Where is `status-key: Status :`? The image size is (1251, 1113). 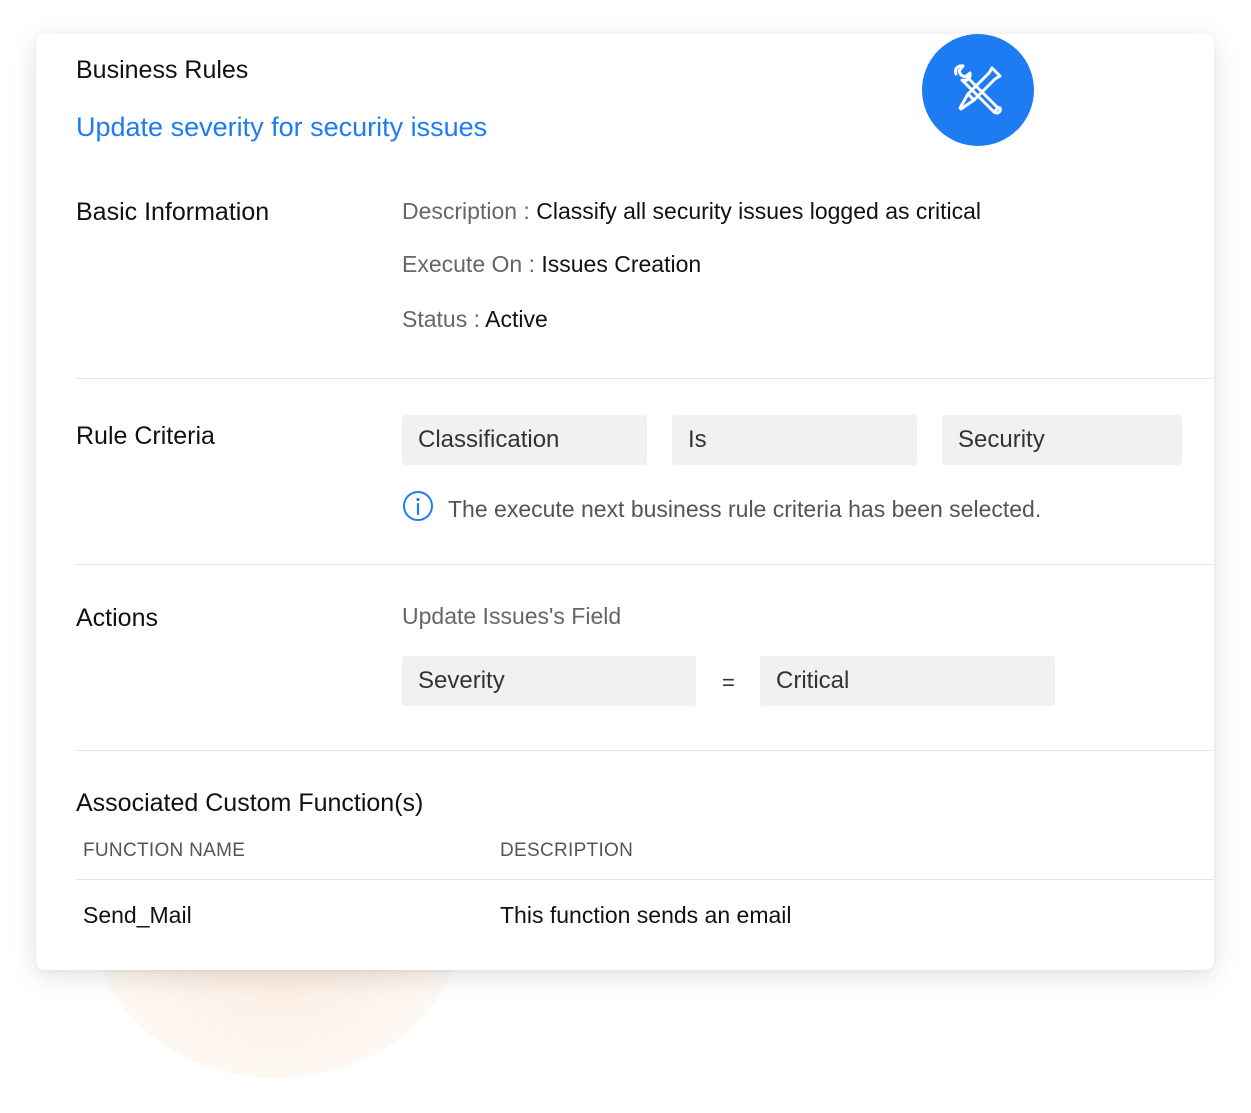
status-key: Status : is located at coordinates (441, 319).